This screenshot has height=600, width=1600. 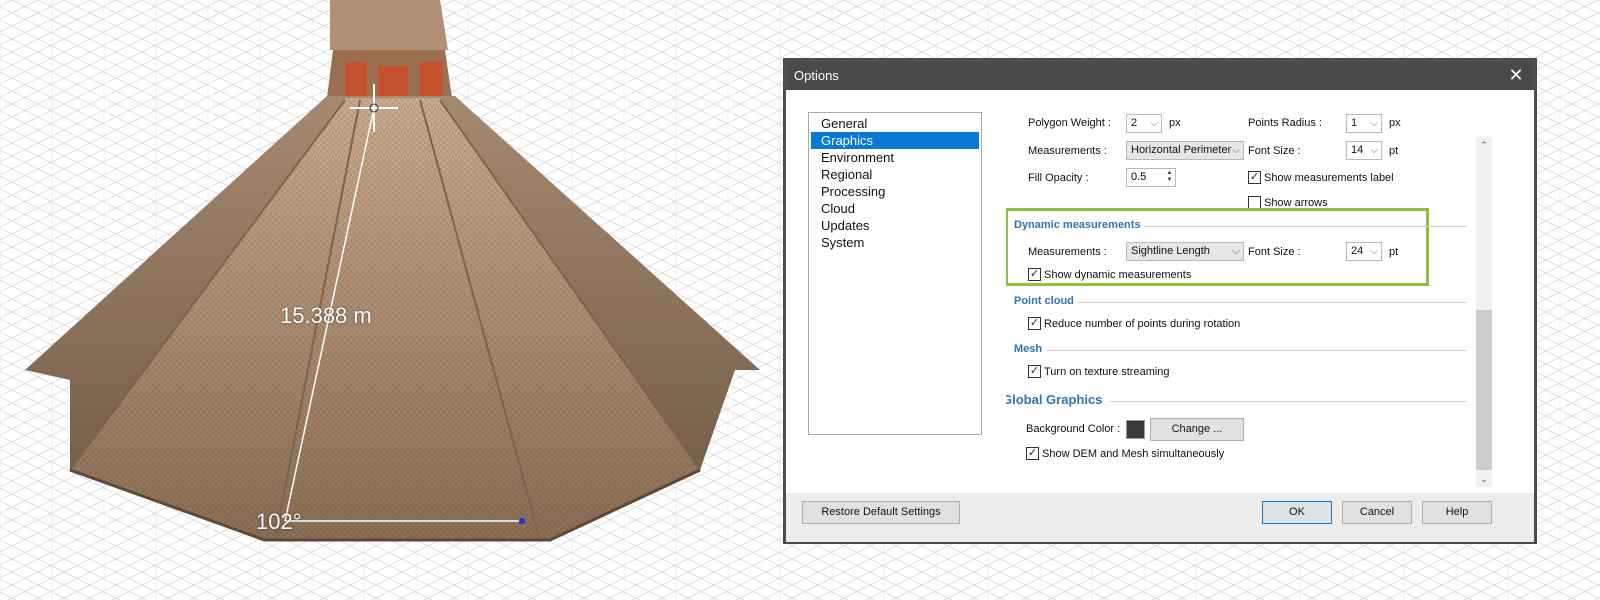 What do you see at coordinates (895, 191) in the screenshot?
I see `nav-item-processing: Processing` at bounding box center [895, 191].